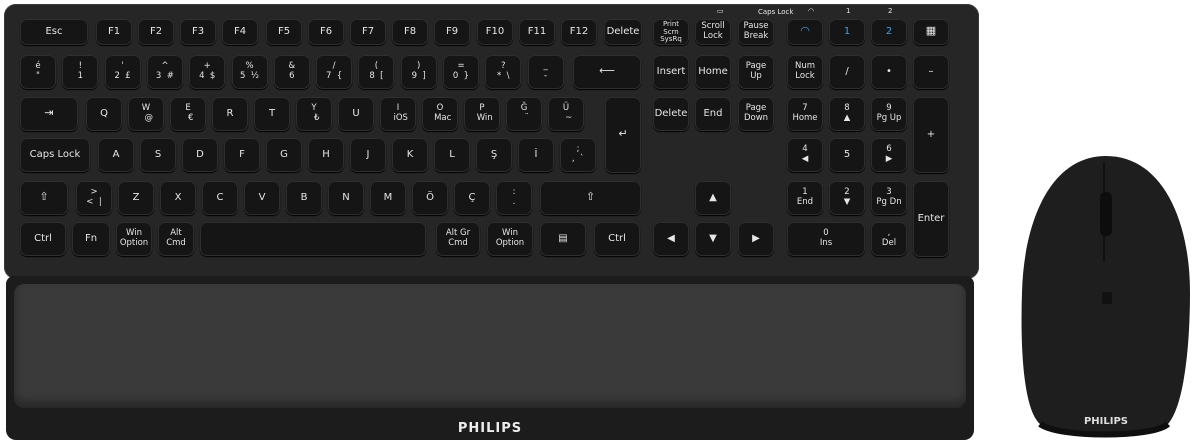  I want to click on r2-key-9-key: P Win, so click(482, 114).